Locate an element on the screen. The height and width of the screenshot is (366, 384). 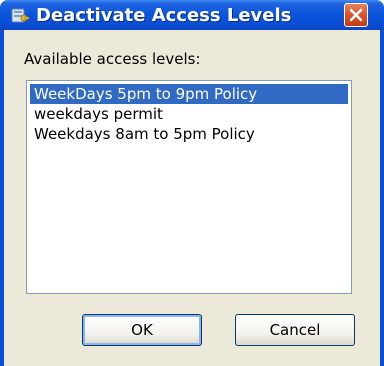
ok-button: OK is located at coordinates (142, 330).